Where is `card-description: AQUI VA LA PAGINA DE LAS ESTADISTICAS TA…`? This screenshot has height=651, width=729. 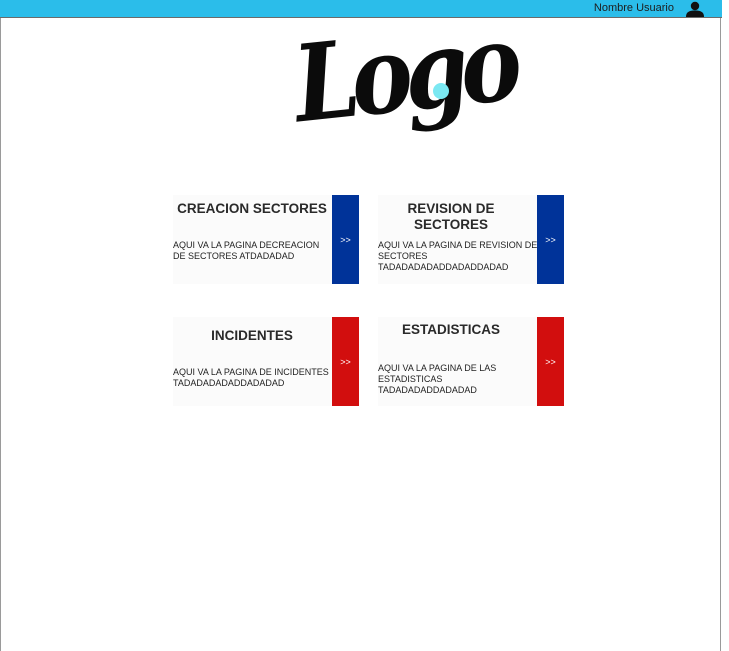 card-description: AQUI VA LA PAGINA DE LAS ESTADISTICAS TA… is located at coordinates (437, 379).